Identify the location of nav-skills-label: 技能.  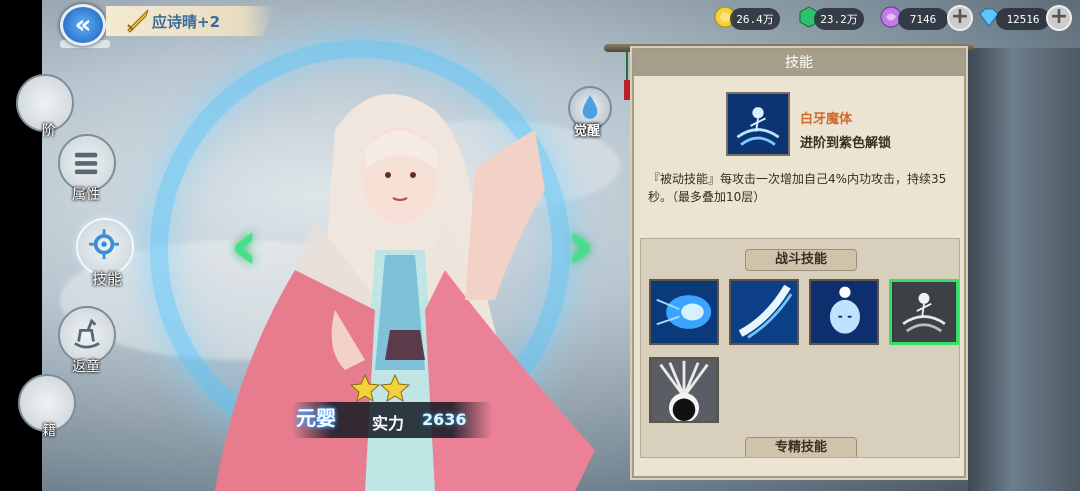
(107, 279).